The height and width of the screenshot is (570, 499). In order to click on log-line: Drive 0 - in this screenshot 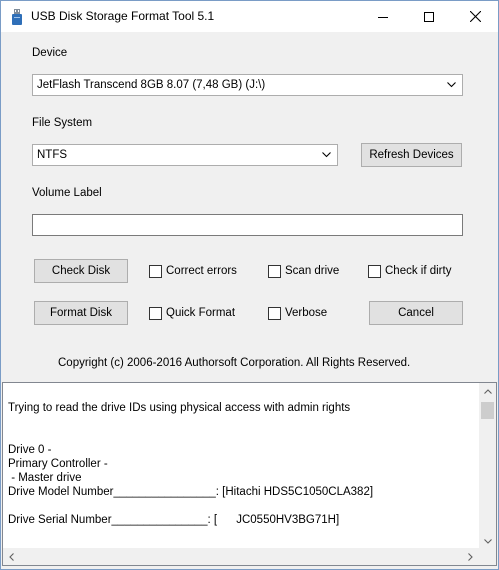, I will do `click(30, 450)`.